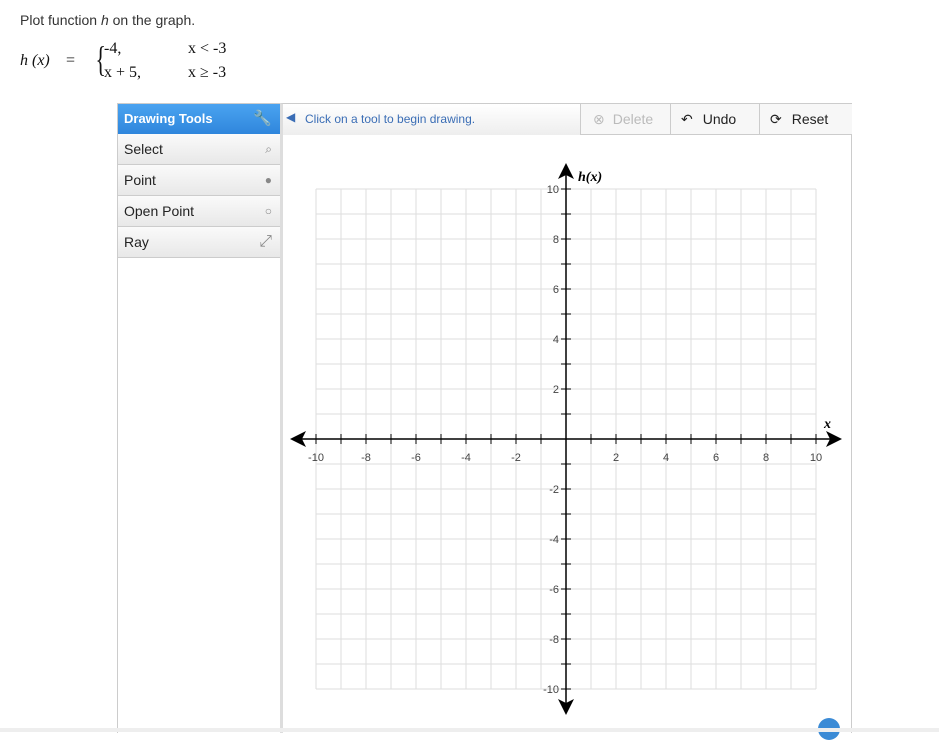 This screenshot has height=740, width=939. Describe the element at coordinates (554, 490) in the screenshot. I see `y-tick-label: -2` at that location.